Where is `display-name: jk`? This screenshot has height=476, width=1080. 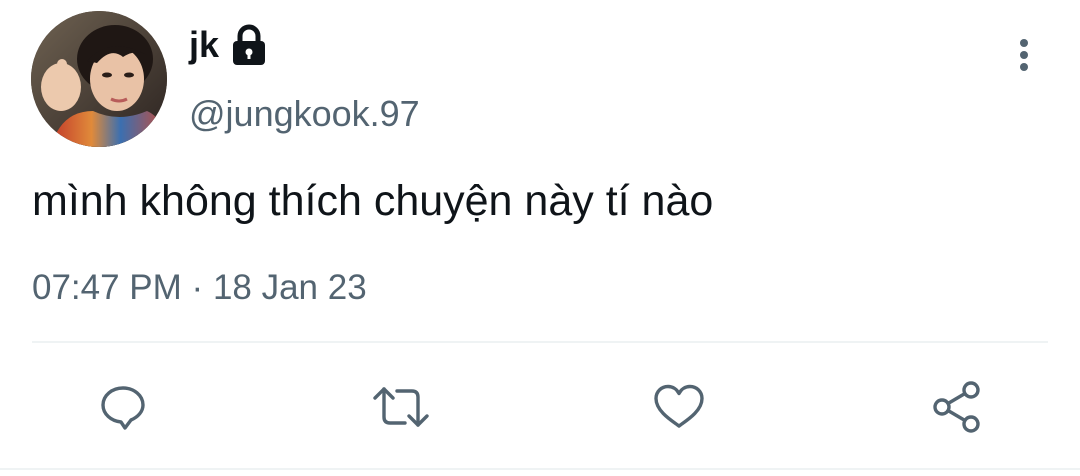 display-name: jk is located at coordinates (204, 45).